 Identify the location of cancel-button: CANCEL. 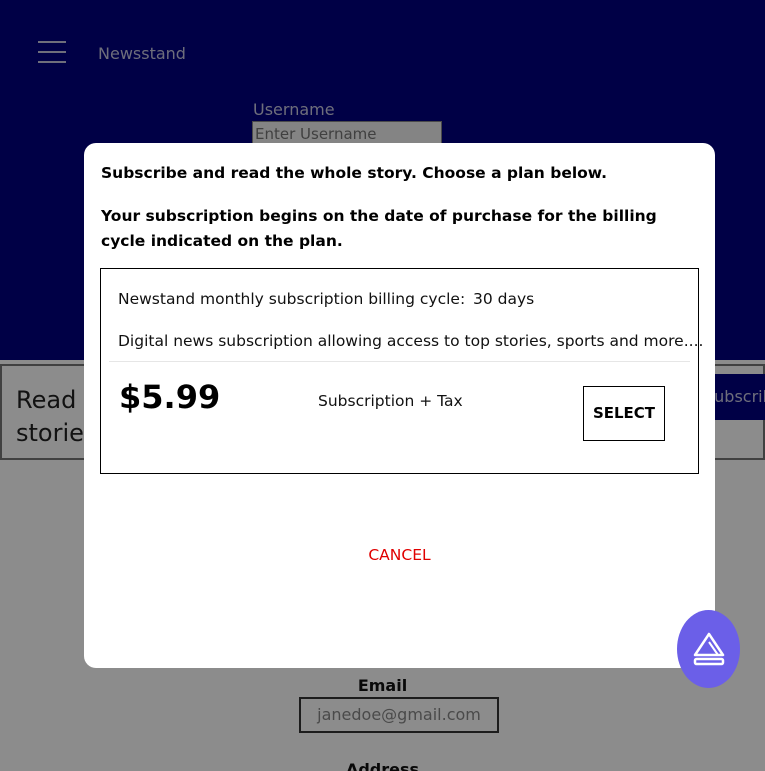
(399, 555).